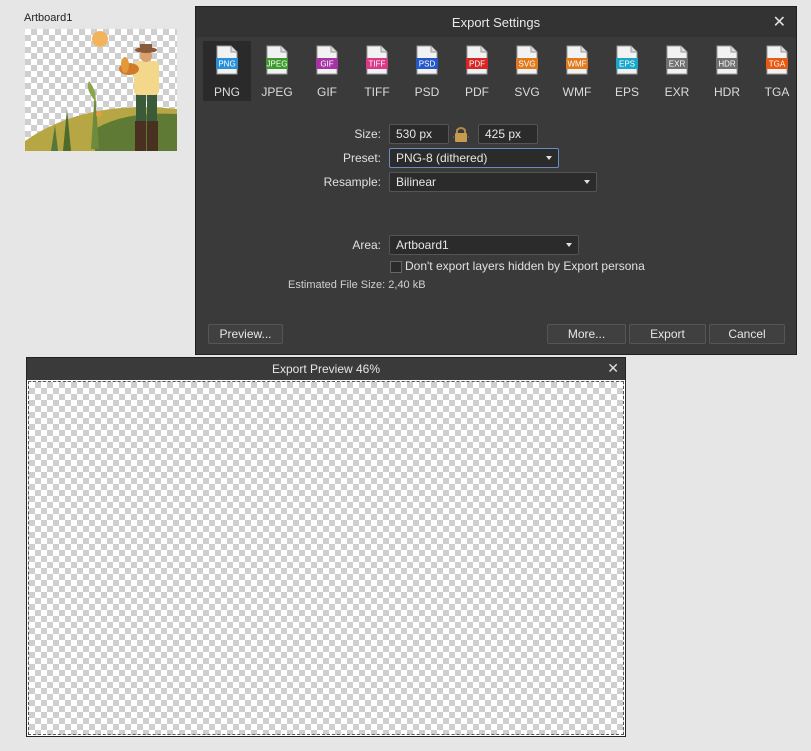  What do you see at coordinates (226, 64) in the screenshot?
I see `file-icon-badge: PNG` at bounding box center [226, 64].